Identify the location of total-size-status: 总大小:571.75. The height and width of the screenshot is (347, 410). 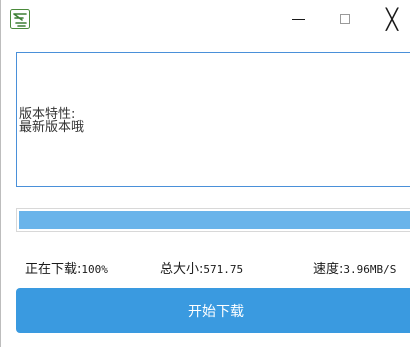
(201, 267).